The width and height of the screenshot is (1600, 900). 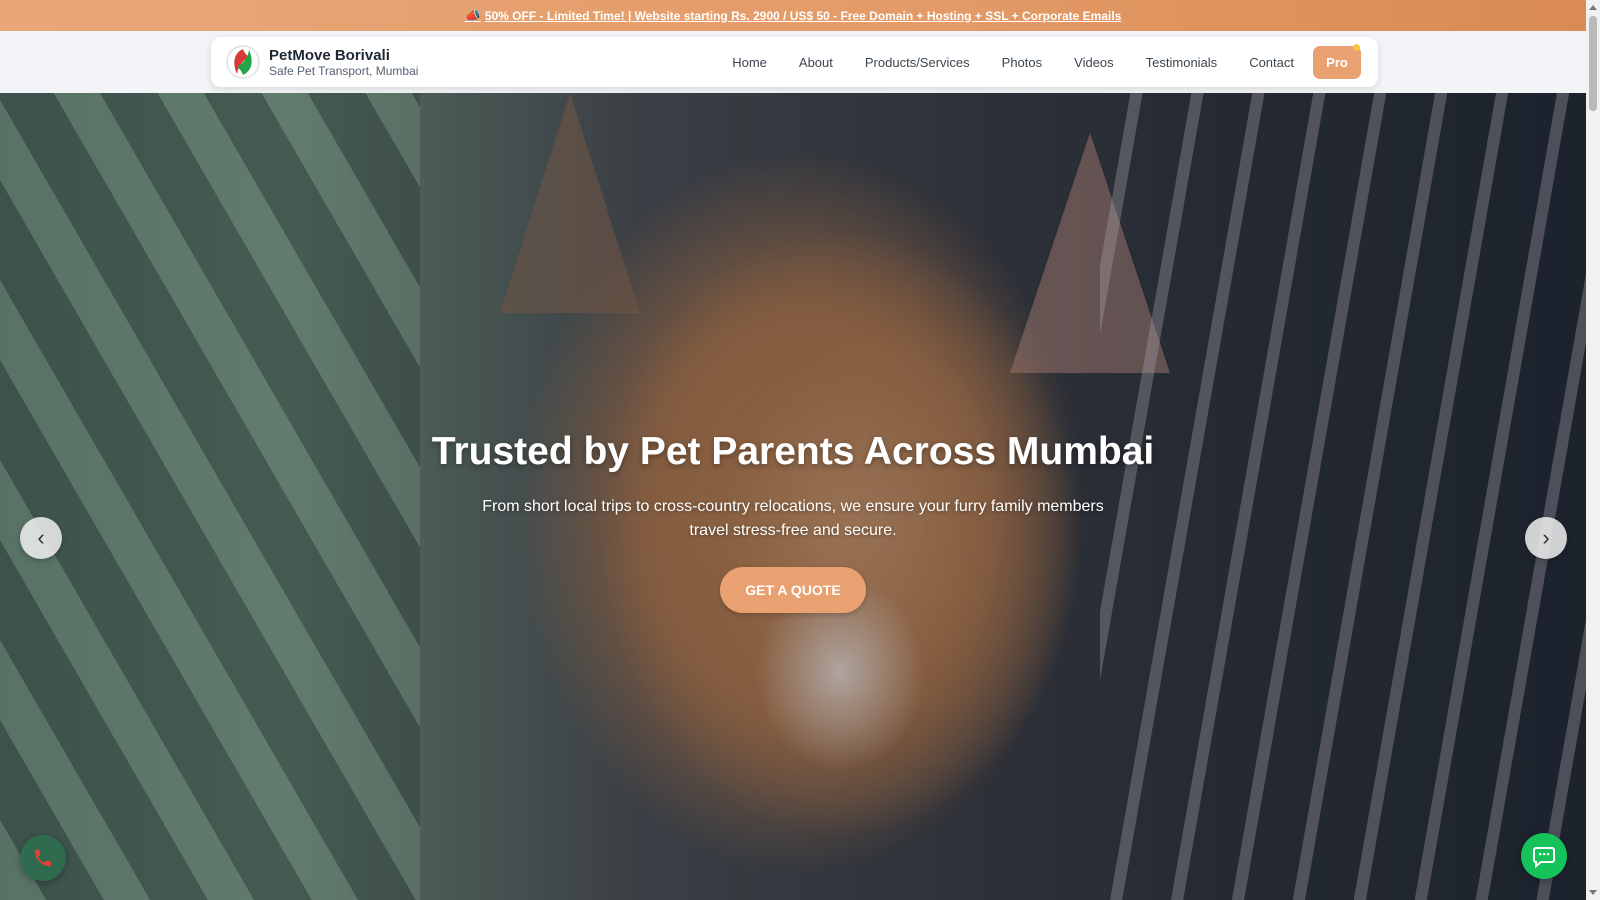 What do you see at coordinates (1593, 7) in the screenshot?
I see `scroll-up-arrow-icon` at bounding box center [1593, 7].